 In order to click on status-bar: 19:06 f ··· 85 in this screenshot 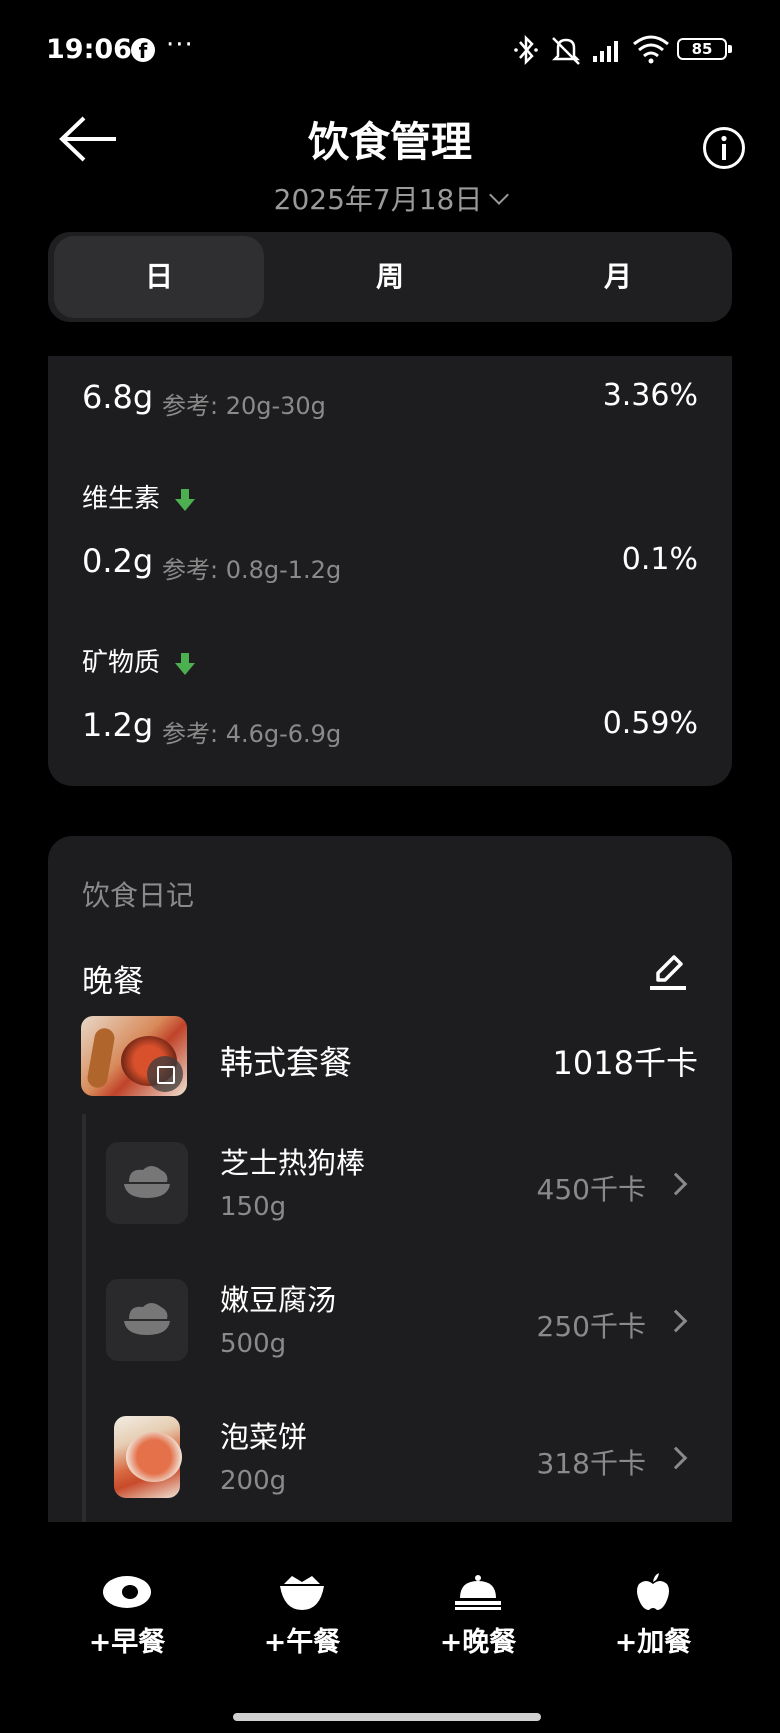, I will do `click(390, 50)`.